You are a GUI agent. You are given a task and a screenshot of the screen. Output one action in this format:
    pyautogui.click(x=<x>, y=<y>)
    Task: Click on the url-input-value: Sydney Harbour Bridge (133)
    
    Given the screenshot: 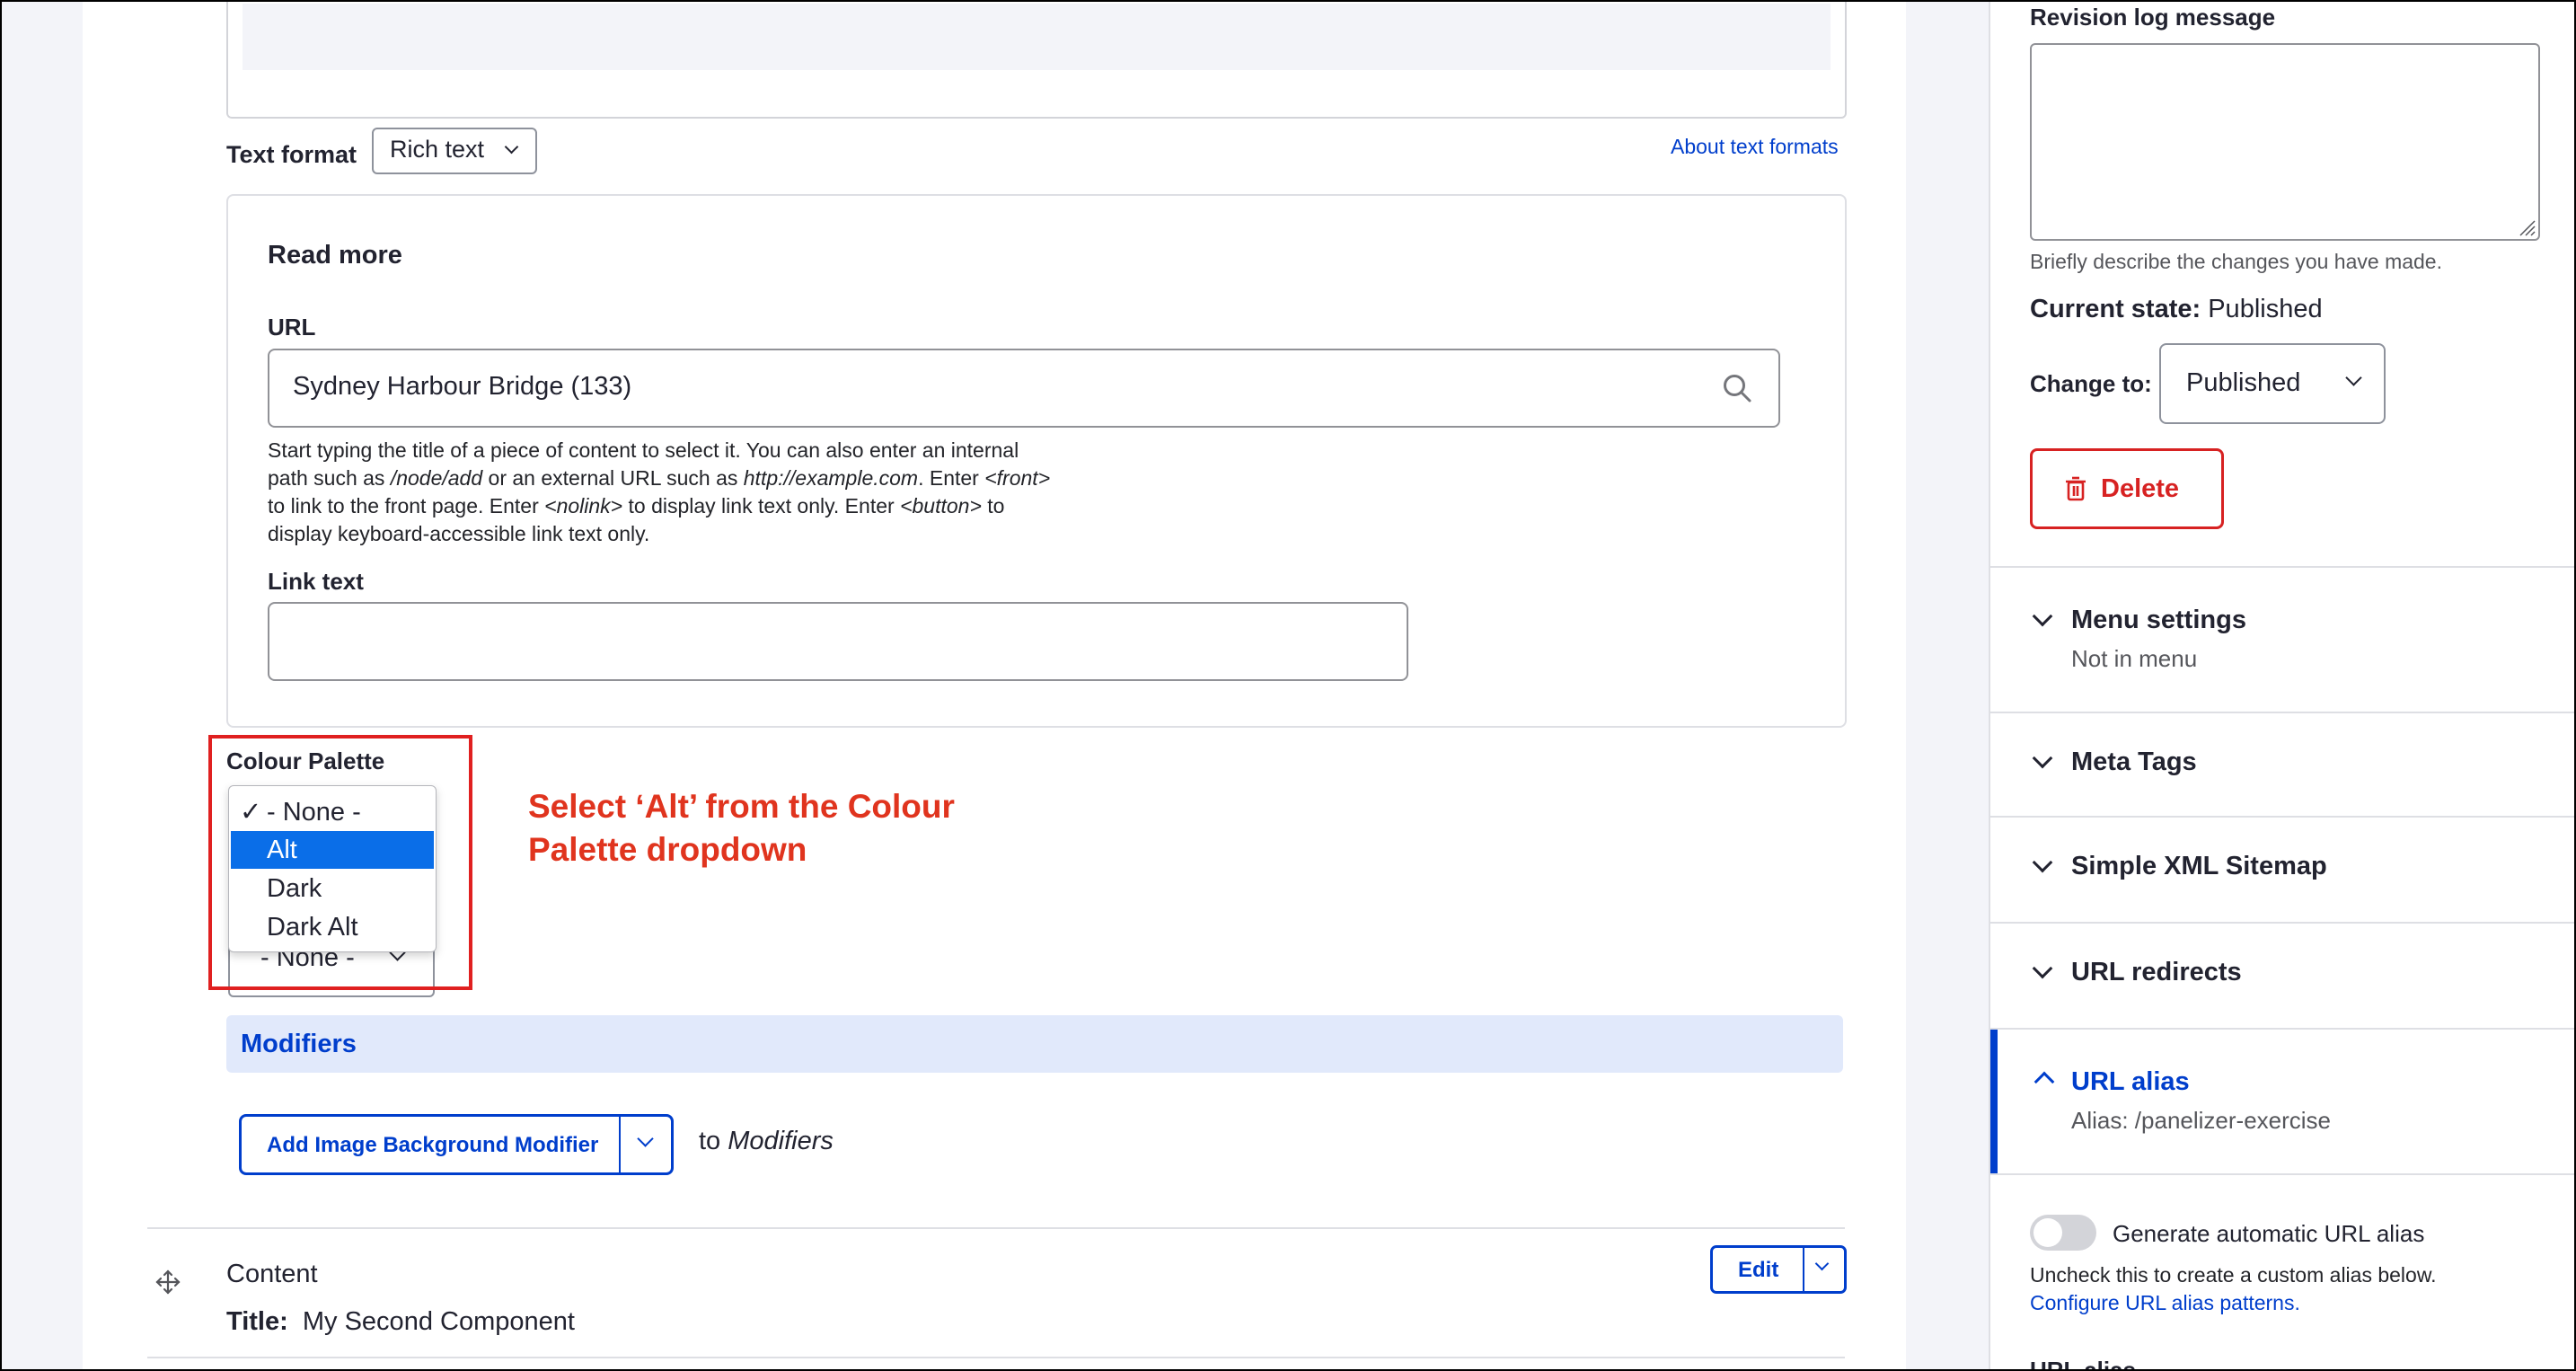 What is the action you would take?
    pyautogui.click(x=462, y=386)
    